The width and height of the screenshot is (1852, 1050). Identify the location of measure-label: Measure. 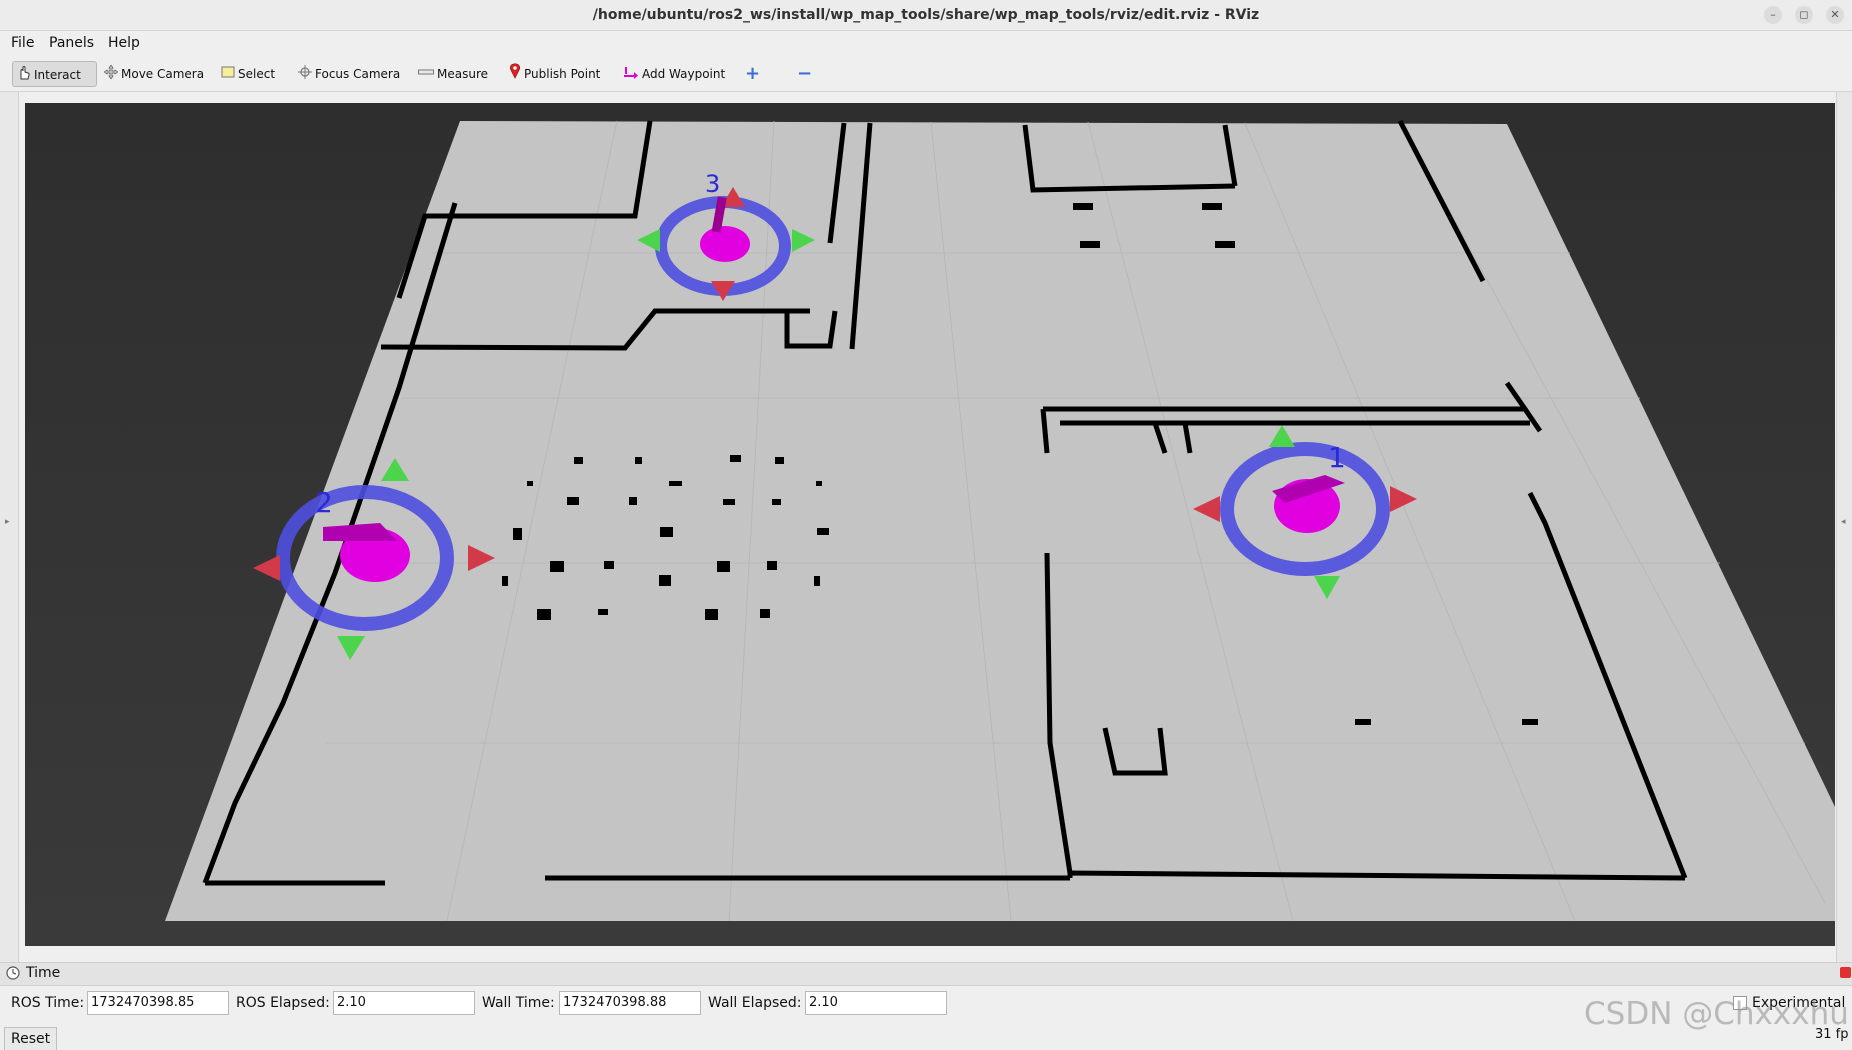
(462, 74).